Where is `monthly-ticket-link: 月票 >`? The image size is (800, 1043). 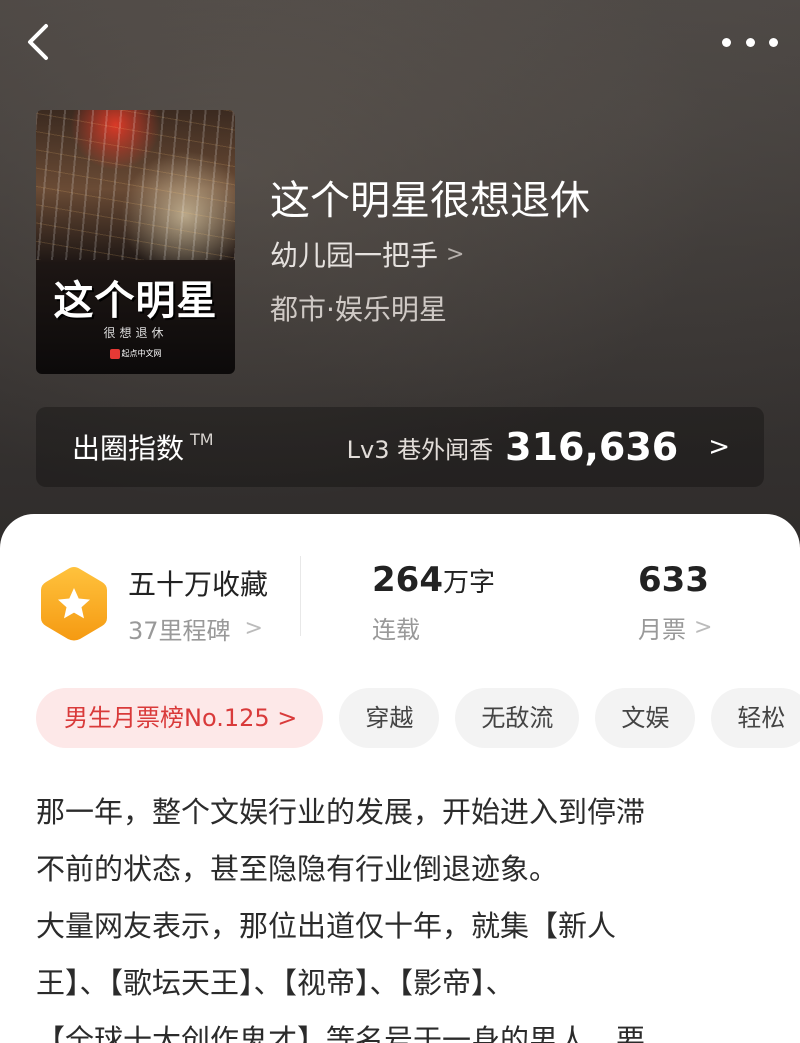 monthly-ticket-link: 月票 > is located at coordinates (675, 627).